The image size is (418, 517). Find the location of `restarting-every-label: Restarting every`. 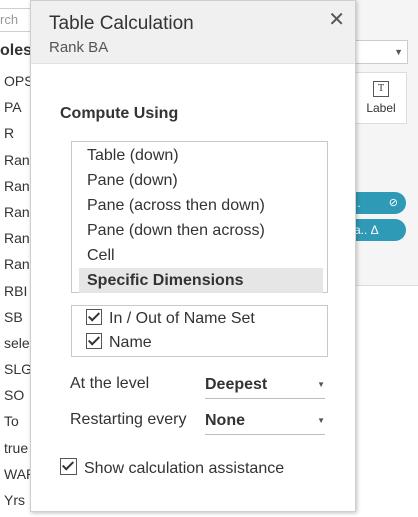

restarting-every-label: Restarting every is located at coordinates (128, 419).